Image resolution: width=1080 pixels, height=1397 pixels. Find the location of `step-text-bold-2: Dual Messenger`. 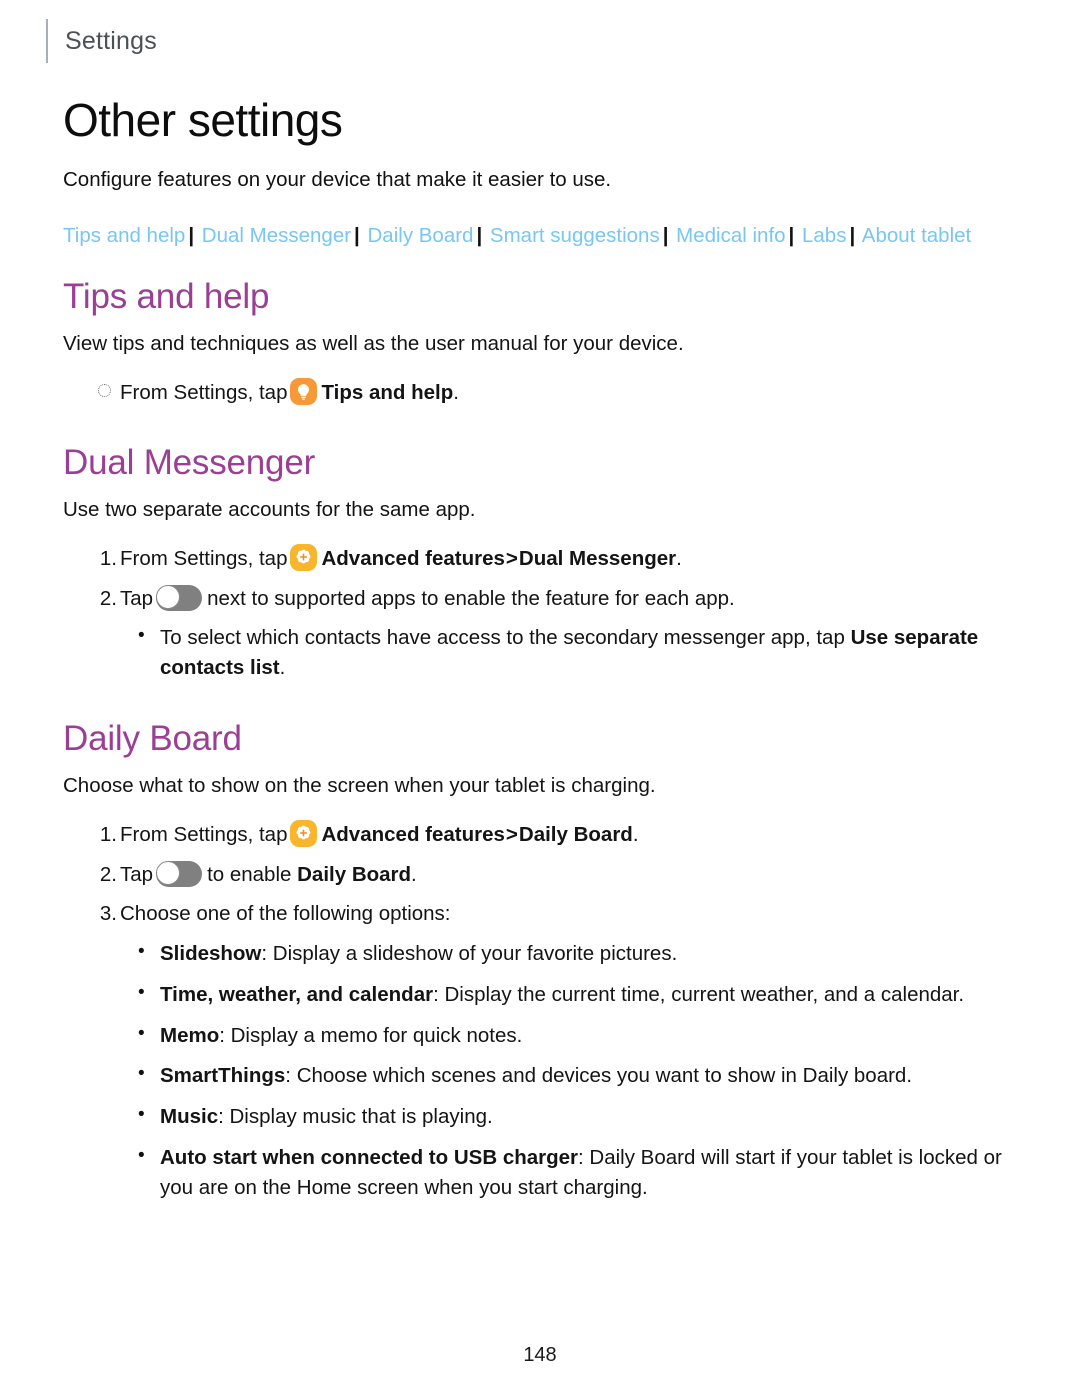

step-text-bold-2: Dual Messenger is located at coordinates (597, 558).